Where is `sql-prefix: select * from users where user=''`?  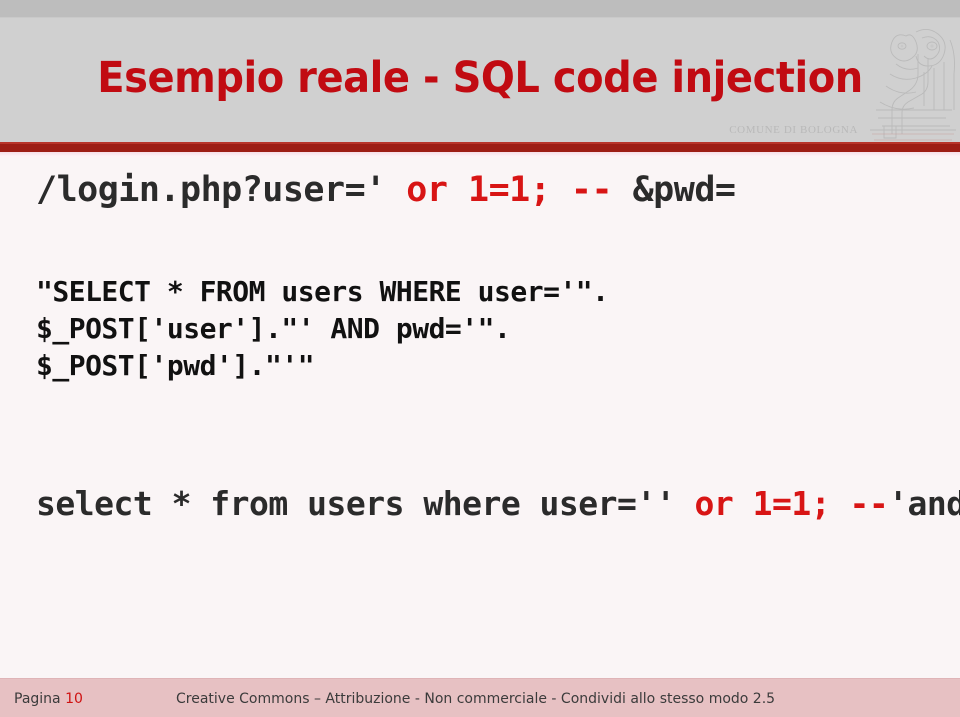 sql-prefix: select * from users where user='' is located at coordinates (356, 503).